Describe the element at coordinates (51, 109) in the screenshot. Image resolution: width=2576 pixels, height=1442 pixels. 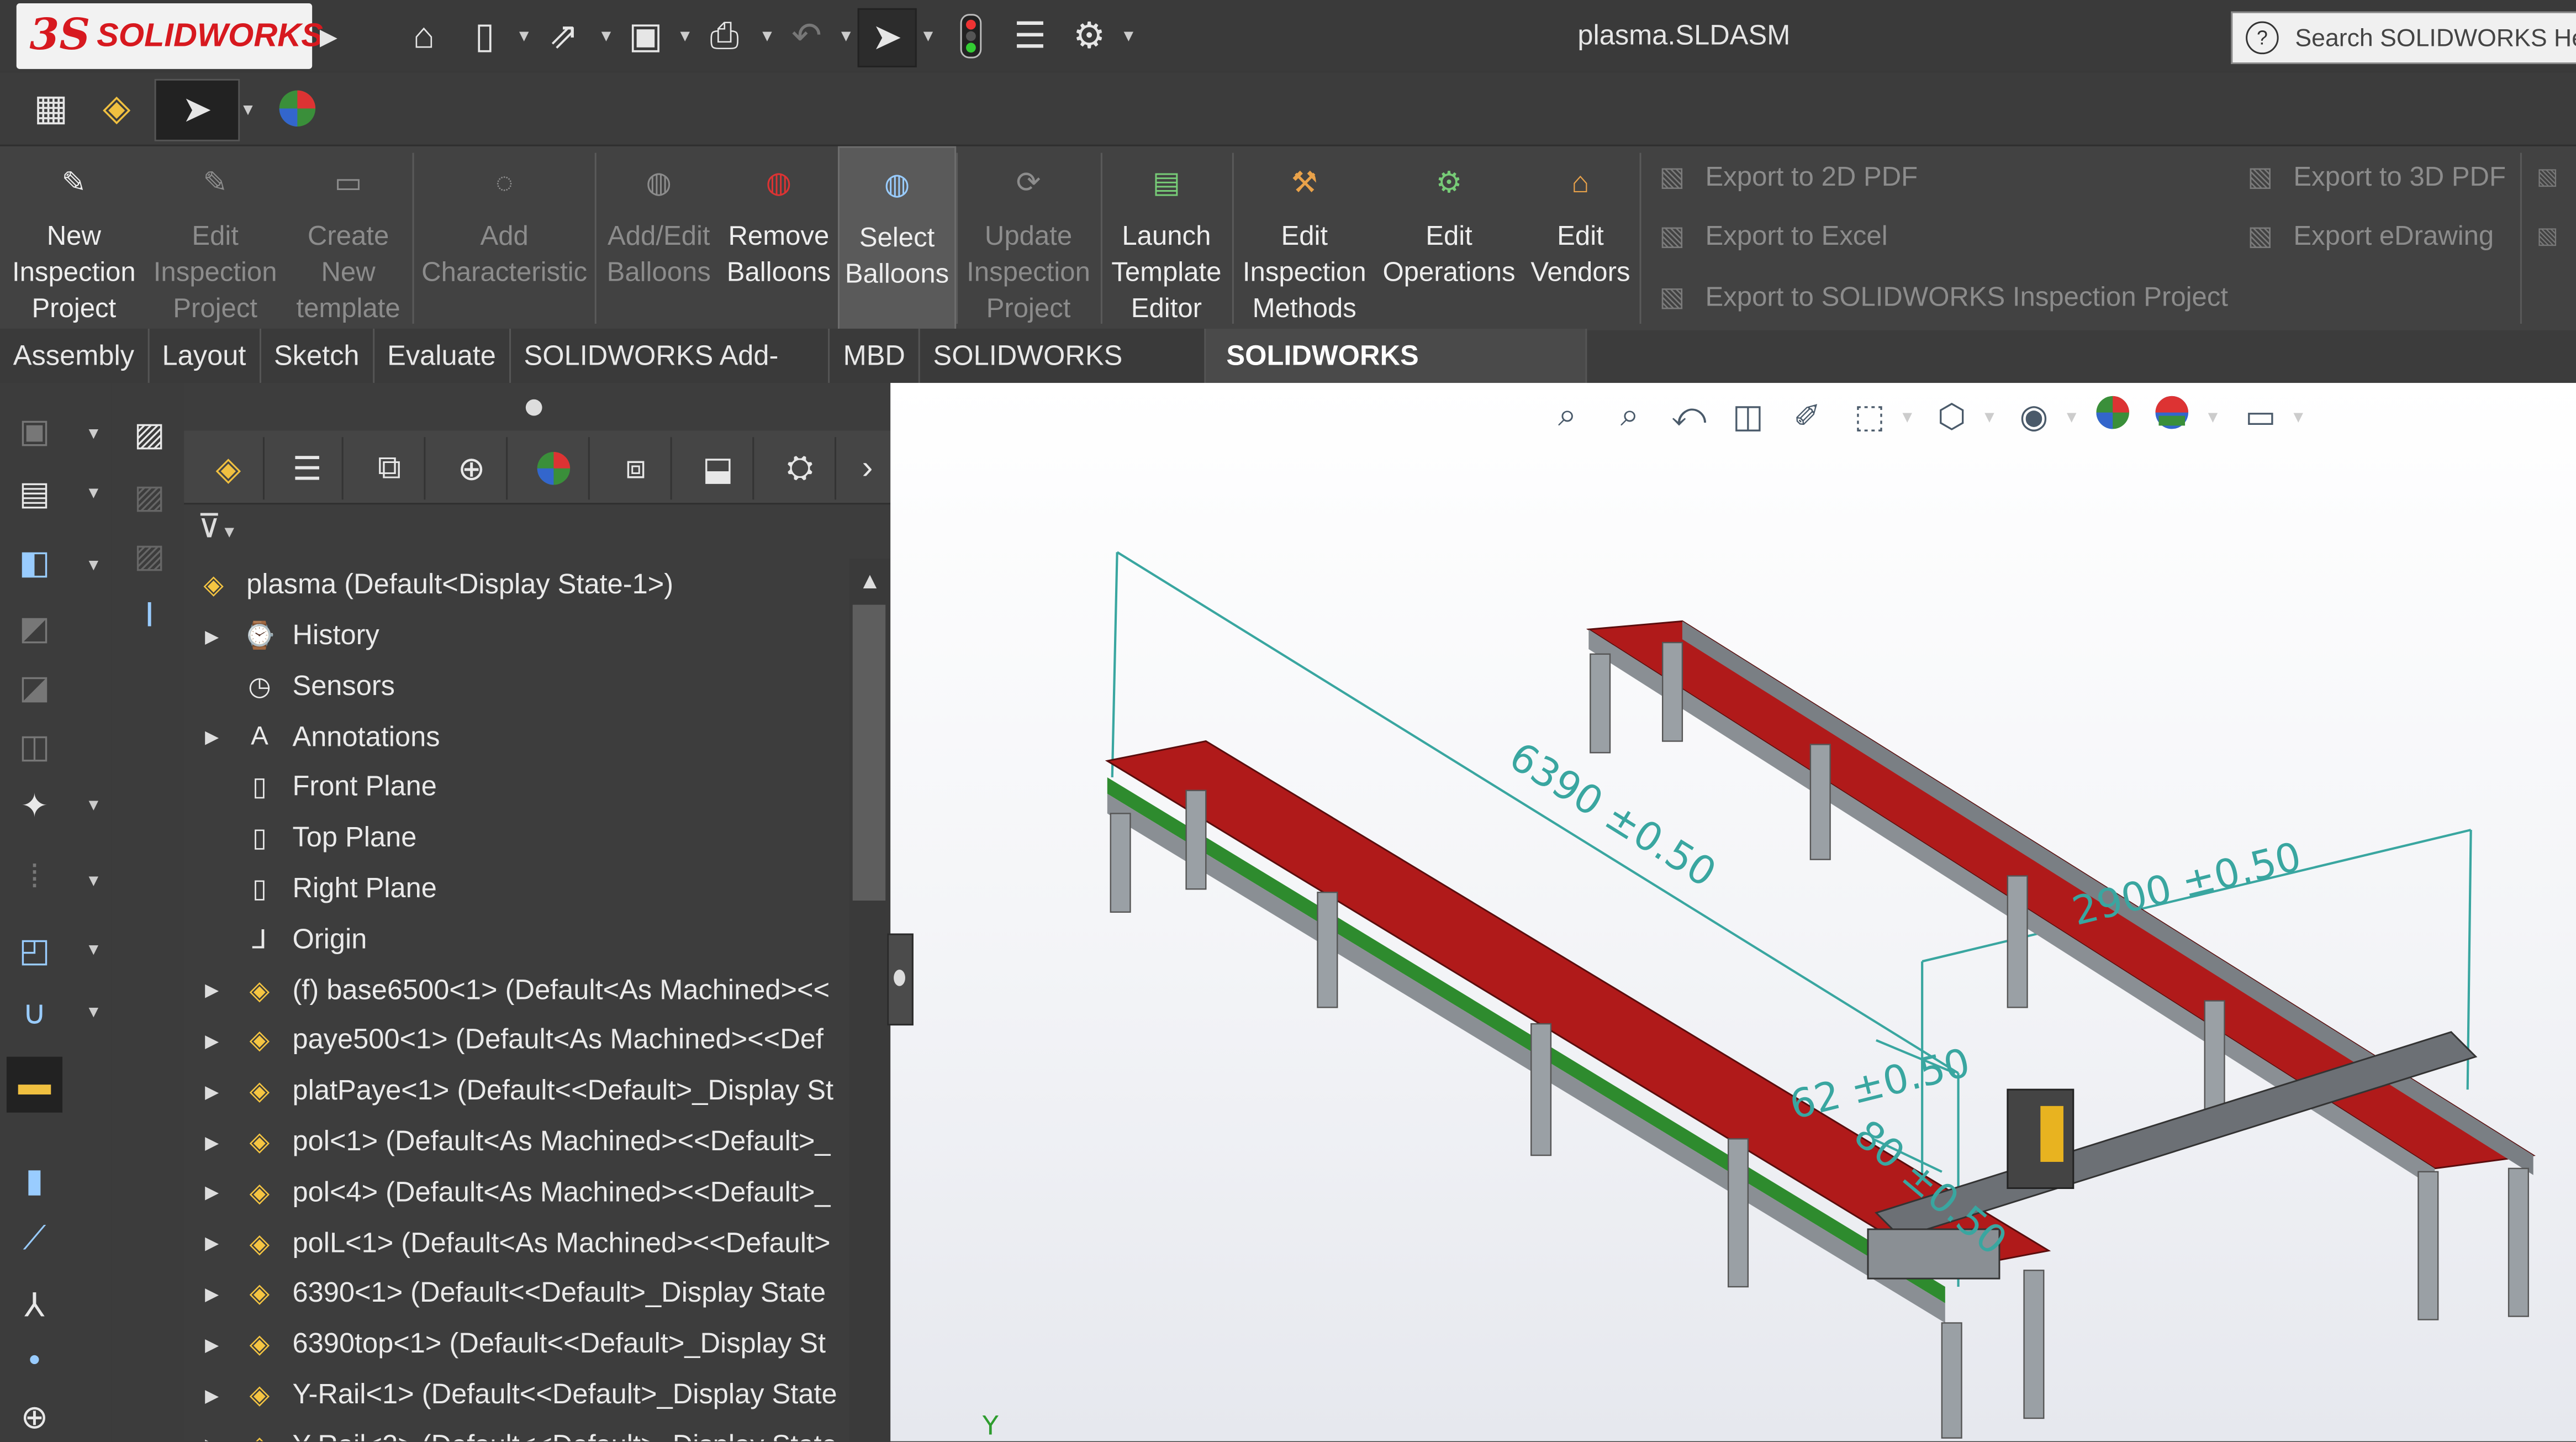
I see `assembly-tree-icon: ▦` at that location.